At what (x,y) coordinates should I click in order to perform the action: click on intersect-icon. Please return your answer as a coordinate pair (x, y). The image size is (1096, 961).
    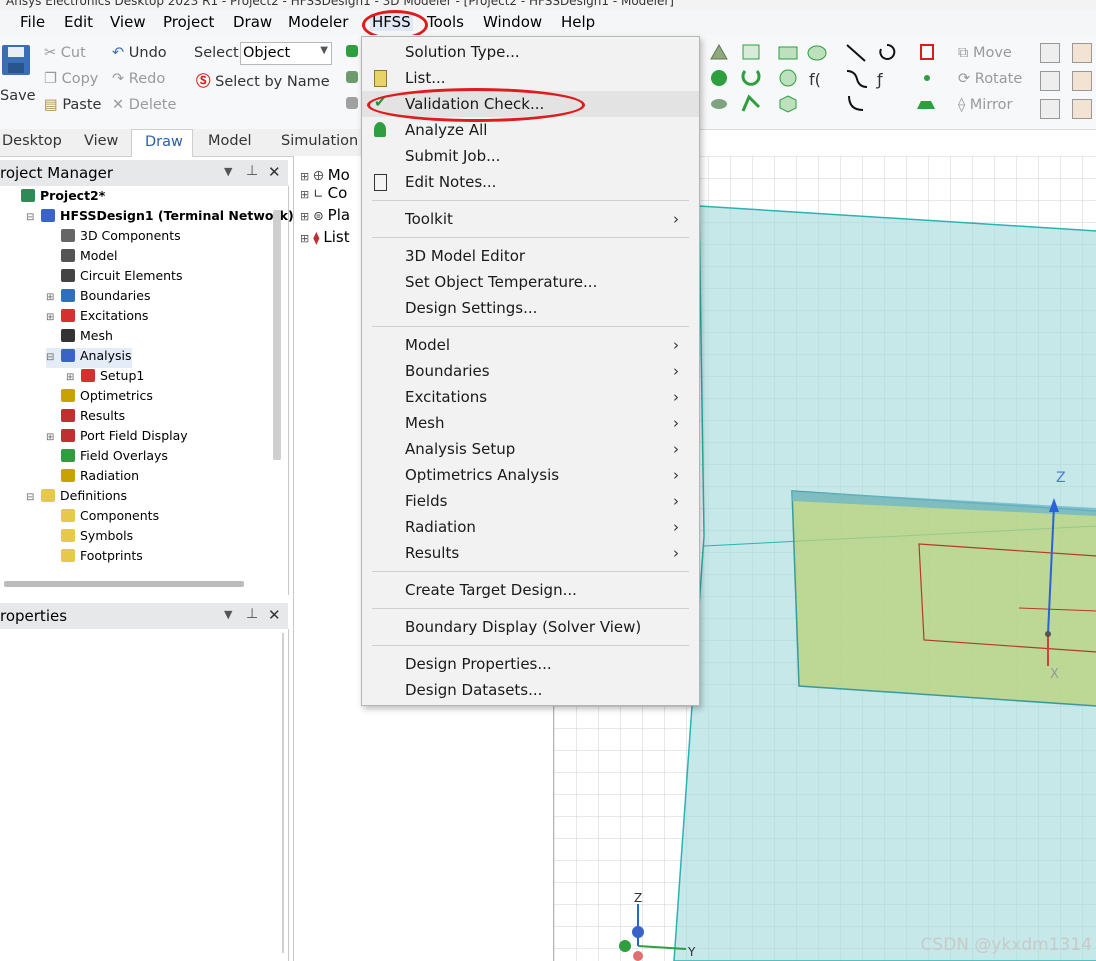
    Looking at the image, I should click on (1082, 109).